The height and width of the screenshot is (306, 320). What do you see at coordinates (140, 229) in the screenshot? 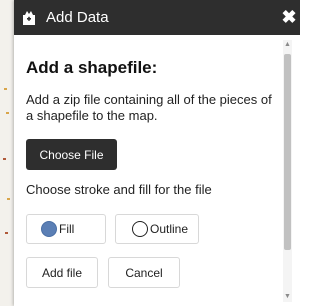
I see `outline-swatch-icon` at bounding box center [140, 229].